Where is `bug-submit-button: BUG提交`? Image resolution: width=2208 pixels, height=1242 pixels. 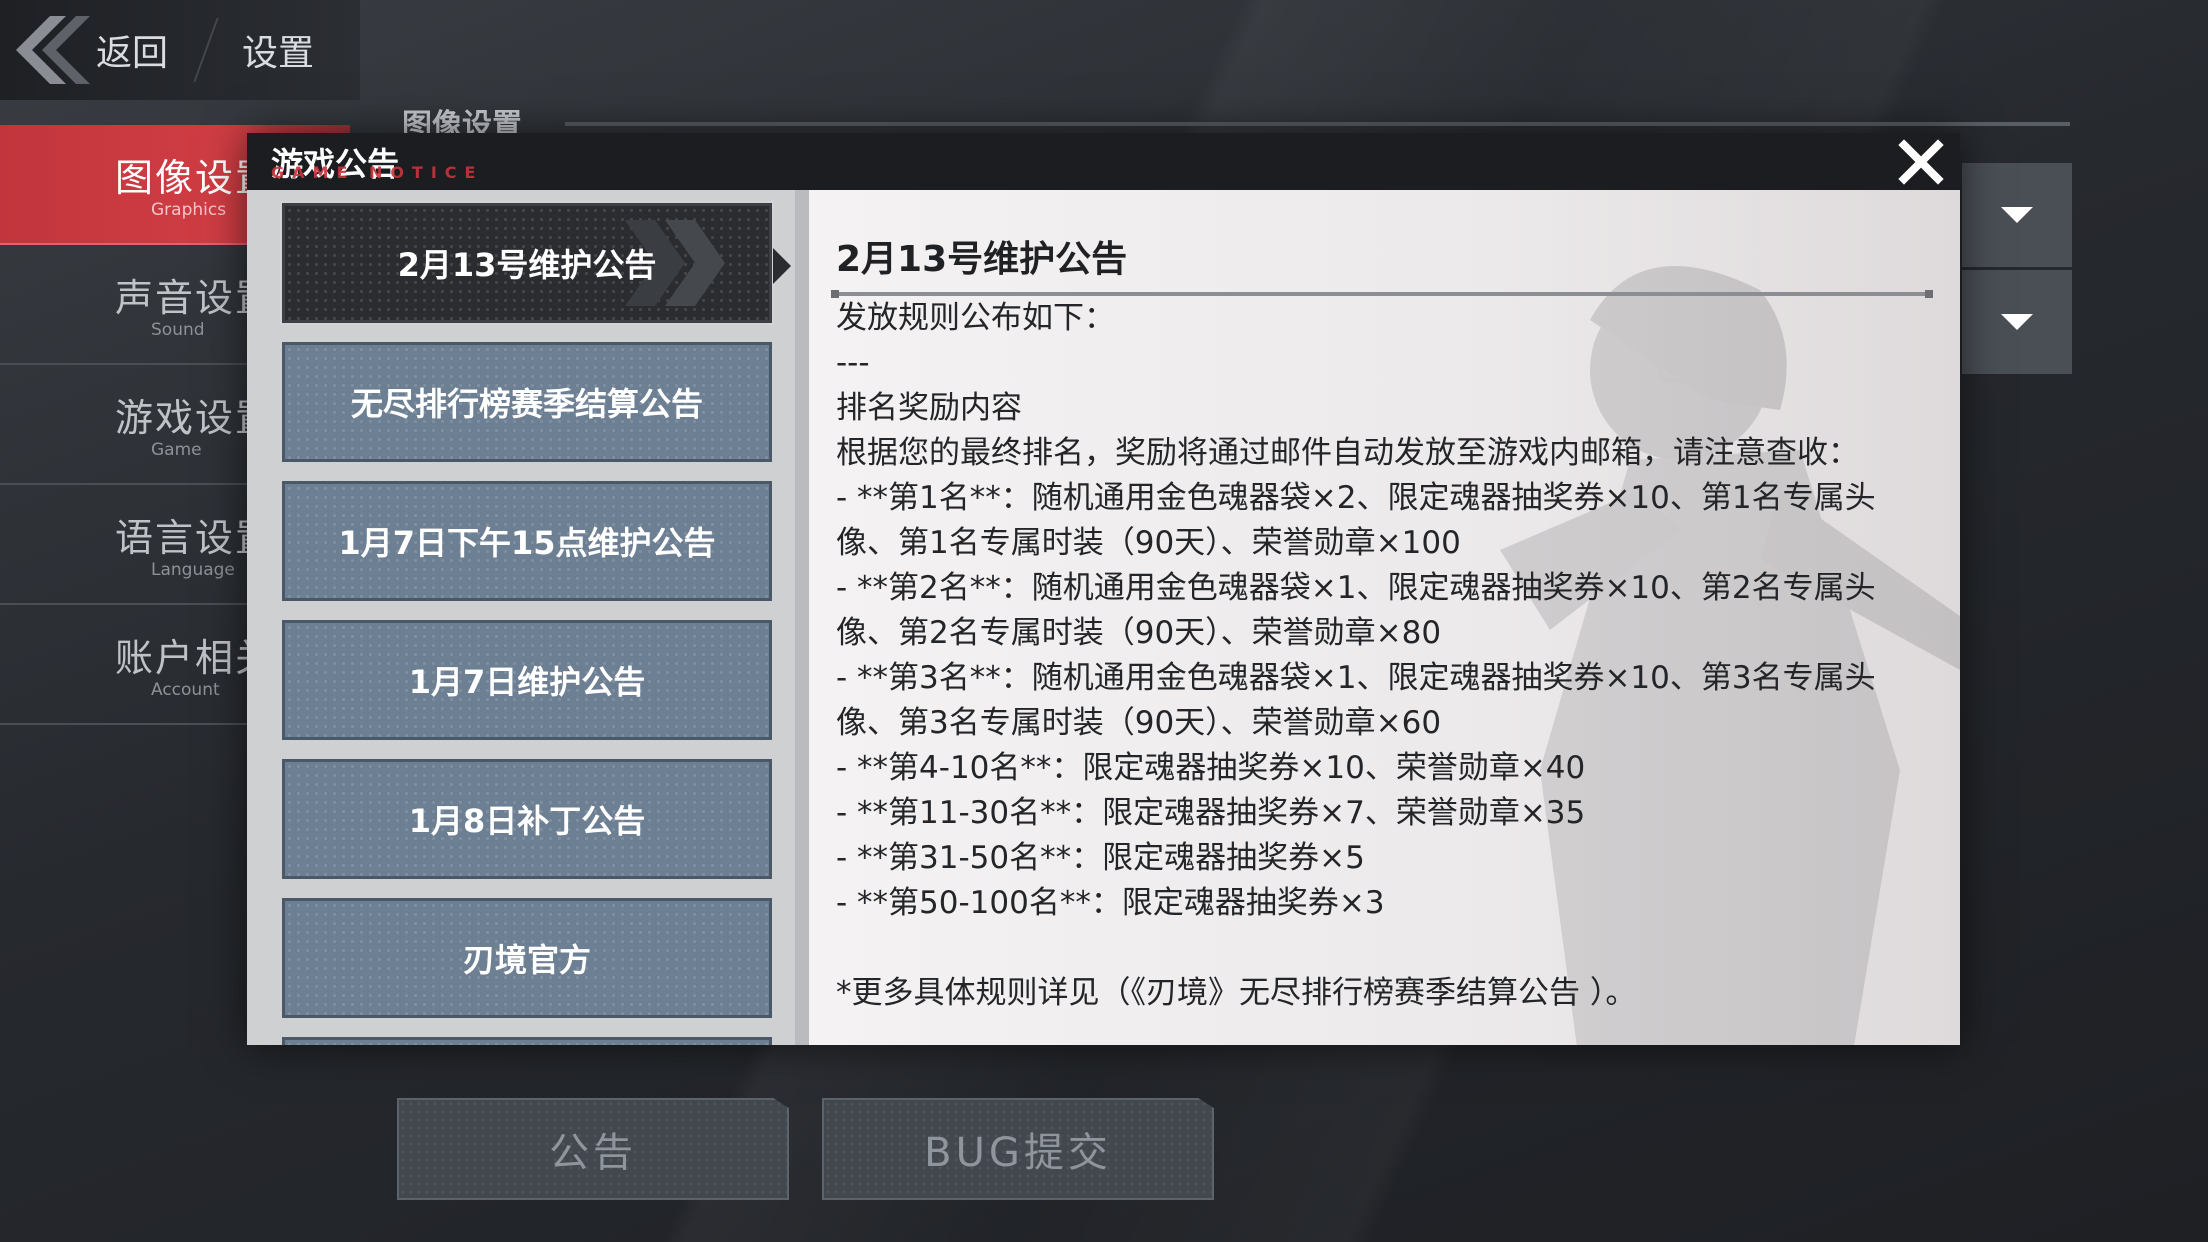 bug-submit-button: BUG提交 is located at coordinates (1018, 1149).